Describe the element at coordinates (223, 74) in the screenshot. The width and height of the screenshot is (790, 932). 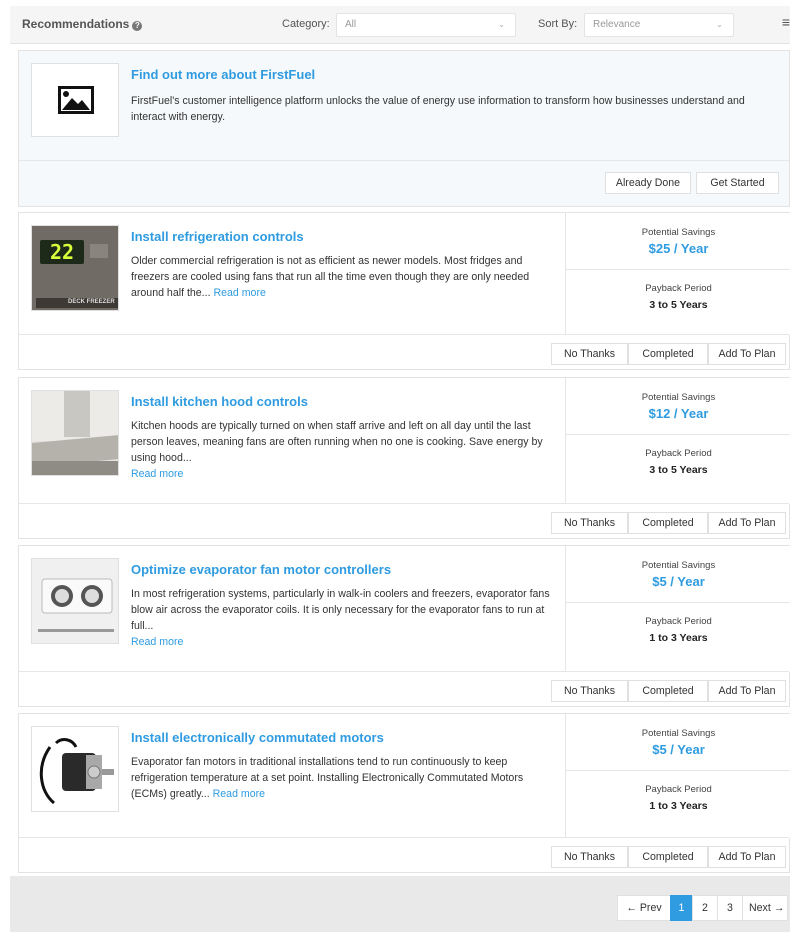
I see `featured-title: Find out more about FirstFuel` at that location.